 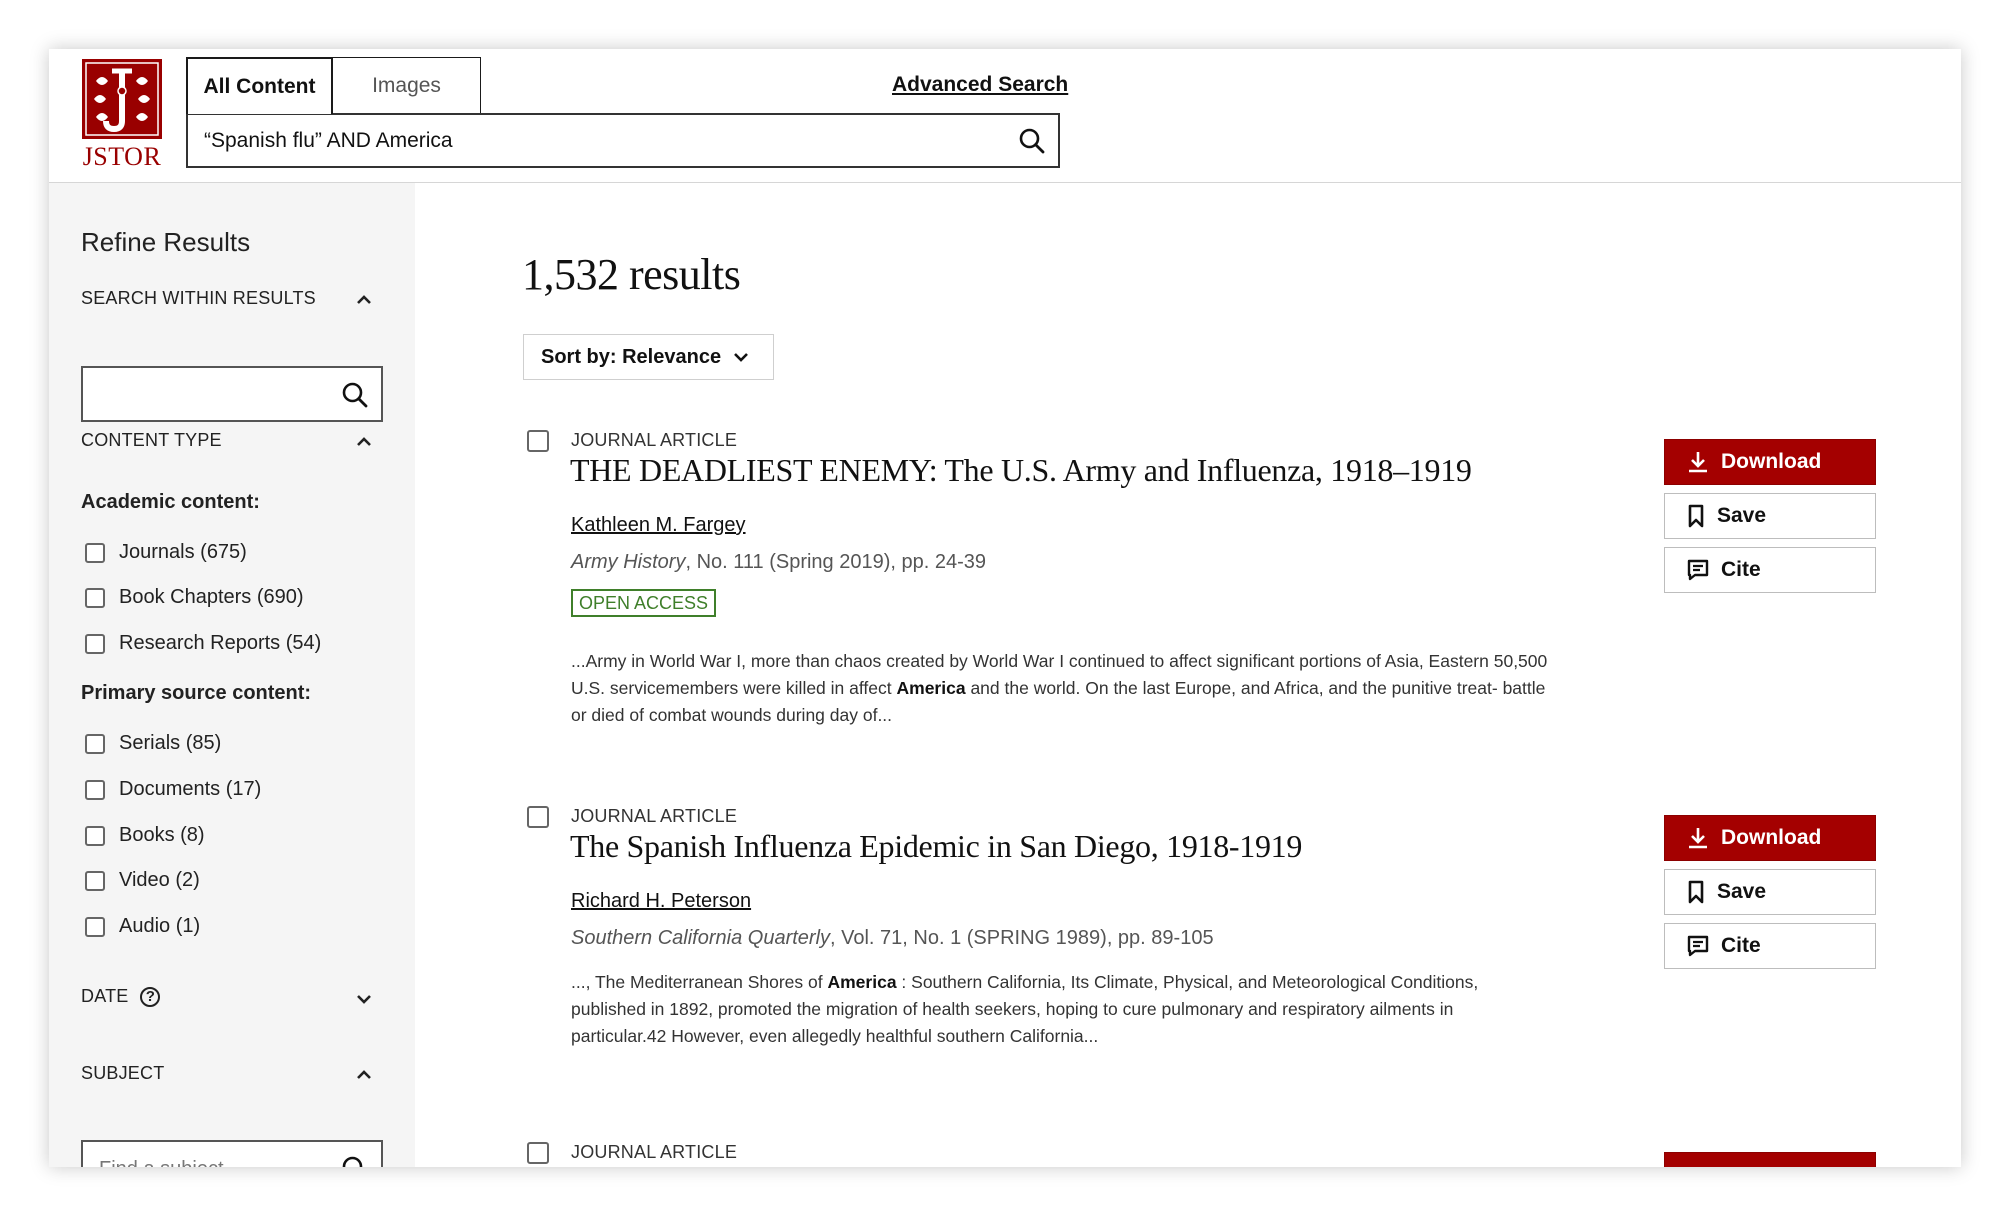 What do you see at coordinates (631, 356) in the screenshot?
I see `sort-label: Sort by: Relevance` at bounding box center [631, 356].